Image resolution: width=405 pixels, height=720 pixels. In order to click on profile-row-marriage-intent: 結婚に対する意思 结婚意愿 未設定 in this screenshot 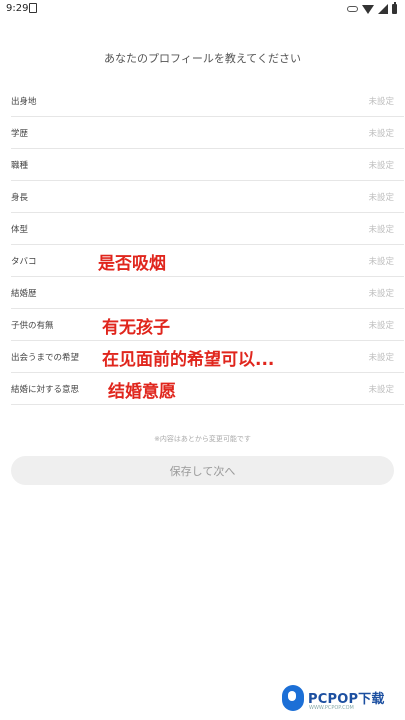, I will do `click(207, 389)`.